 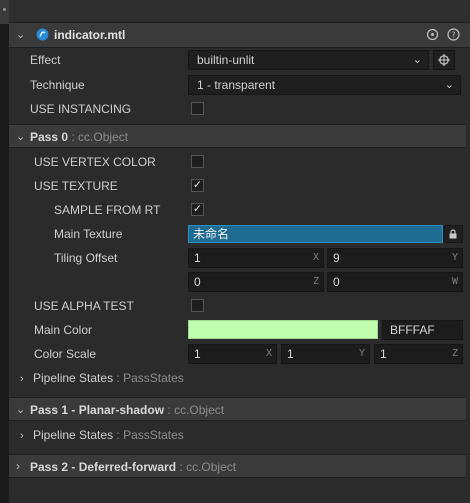 What do you see at coordinates (197, 258) in the screenshot?
I see `tiling-offset-x-value: 1` at bounding box center [197, 258].